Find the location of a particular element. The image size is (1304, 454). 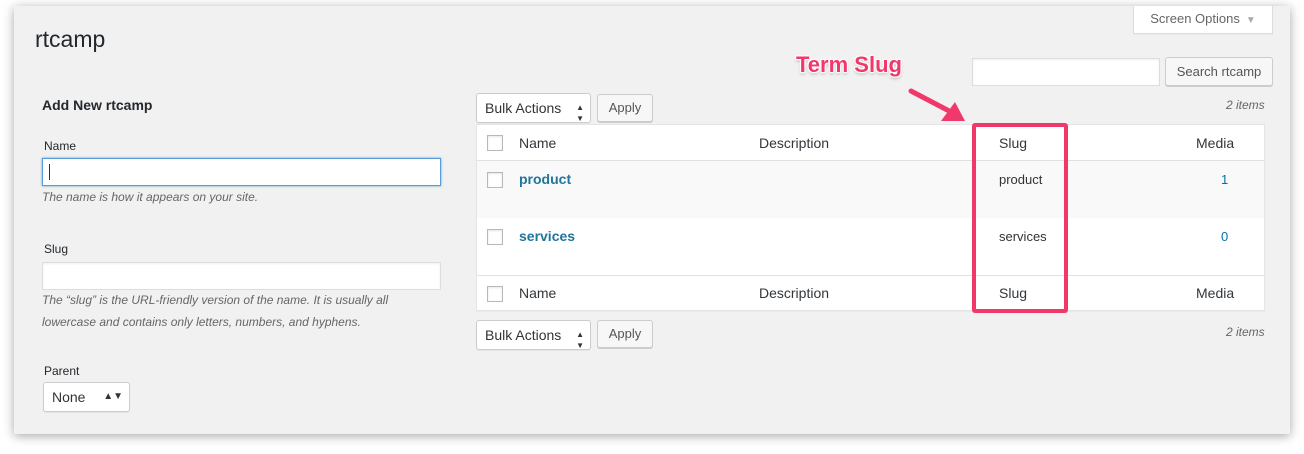

bulk-actions-label-bottom: Bulk Actions is located at coordinates (523, 335).